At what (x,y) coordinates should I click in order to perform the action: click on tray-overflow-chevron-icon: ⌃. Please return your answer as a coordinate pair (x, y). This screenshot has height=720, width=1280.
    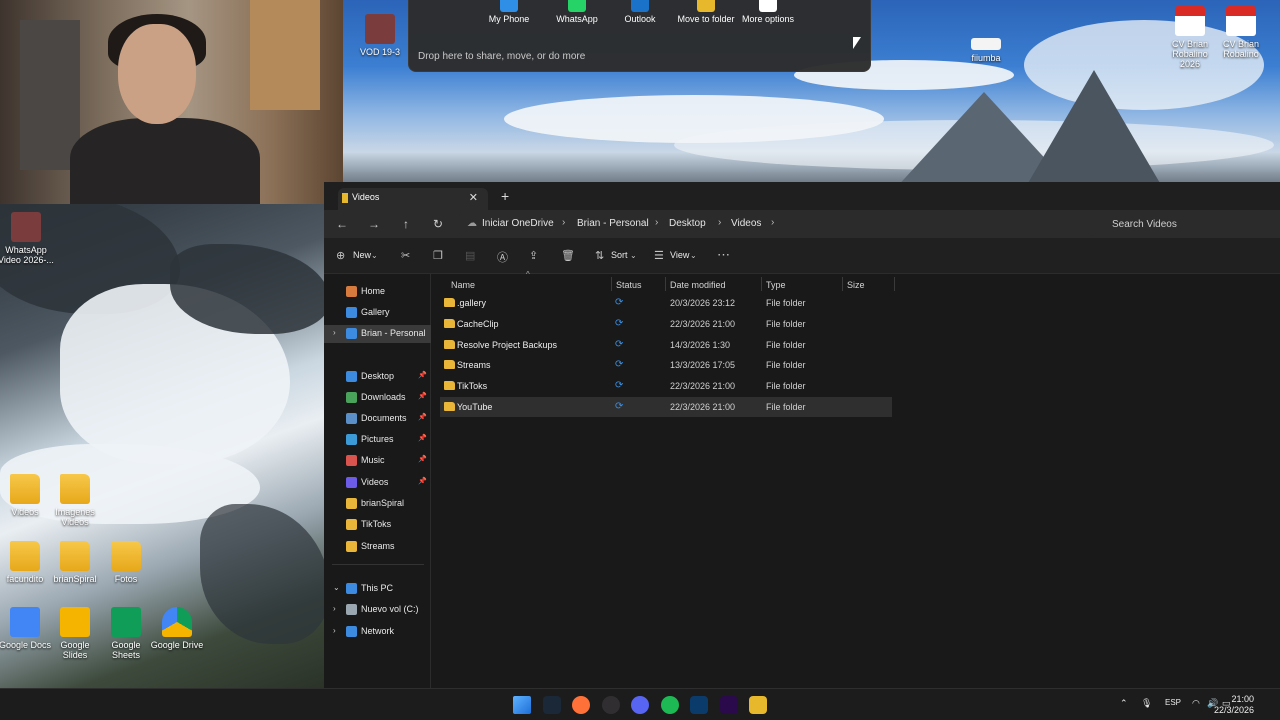
    Looking at the image, I should click on (1124, 703).